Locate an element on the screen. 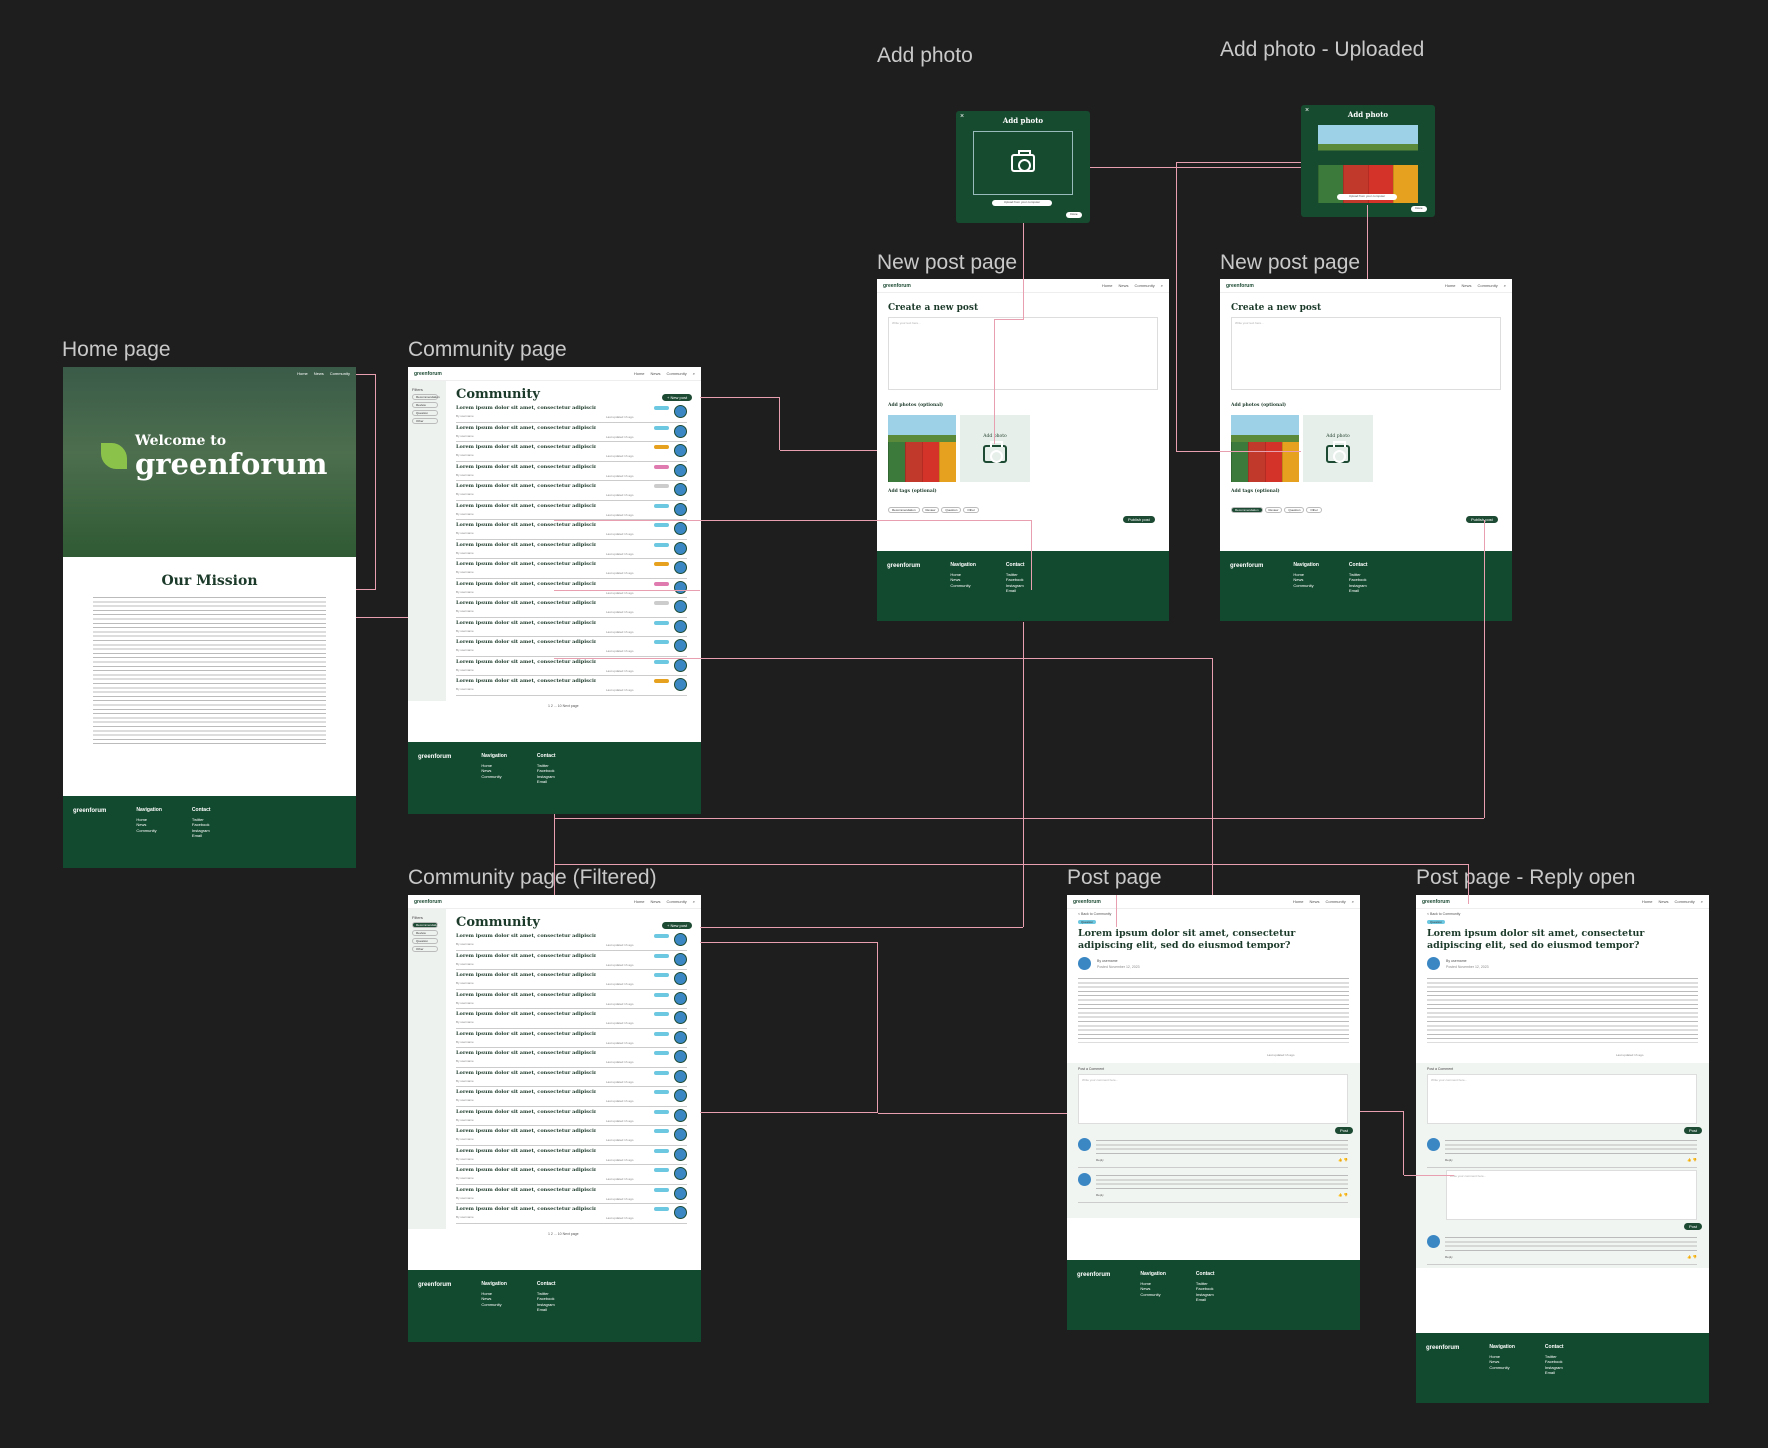 The width and height of the screenshot is (1768, 1448). publish-post-button: Publish post is located at coordinates (1139, 519).